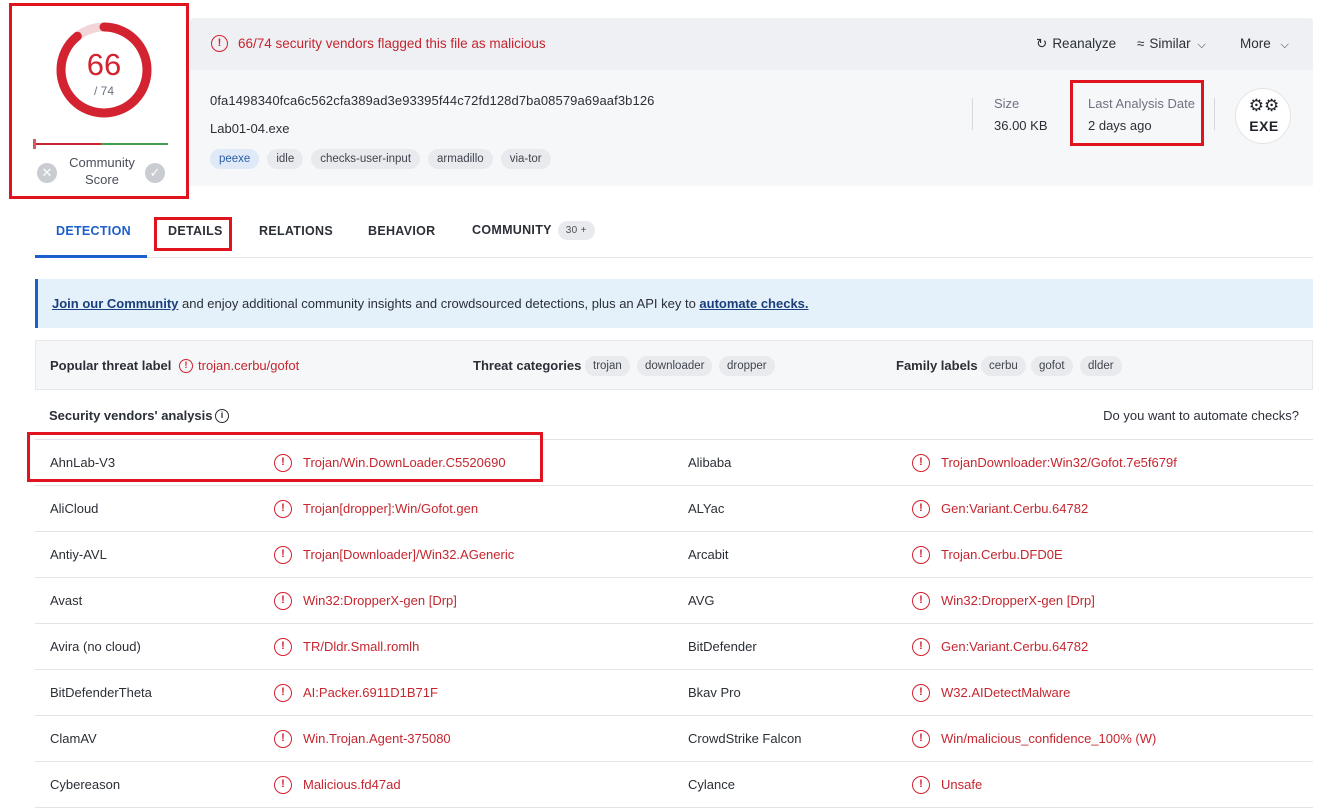 Image resolution: width=1320 pixels, height=812 pixels. I want to click on community-count-badge: 30 +, so click(576, 230).